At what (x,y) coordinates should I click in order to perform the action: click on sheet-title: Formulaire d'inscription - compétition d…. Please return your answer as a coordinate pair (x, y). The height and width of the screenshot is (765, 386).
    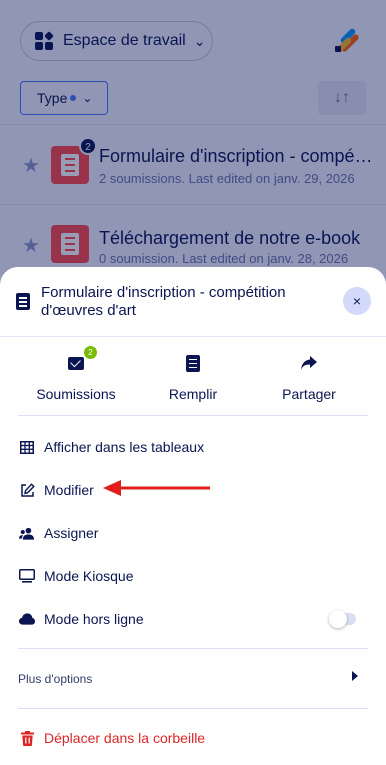
    Looking at the image, I should click on (163, 301).